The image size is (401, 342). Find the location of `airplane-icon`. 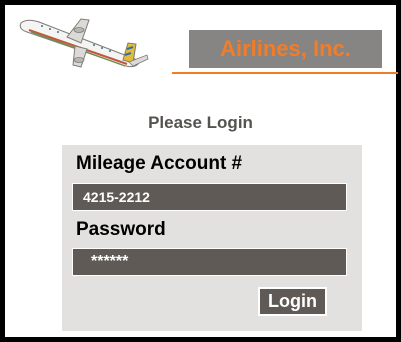

airplane-icon is located at coordinates (84, 43).